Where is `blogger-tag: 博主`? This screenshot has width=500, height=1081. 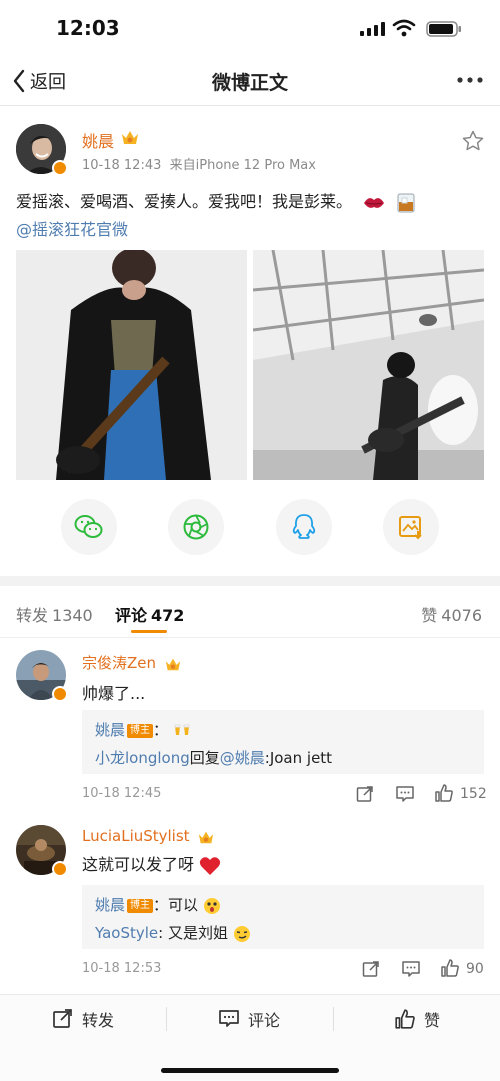 blogger-tag: 博主 is located at coordinates (140, 905).